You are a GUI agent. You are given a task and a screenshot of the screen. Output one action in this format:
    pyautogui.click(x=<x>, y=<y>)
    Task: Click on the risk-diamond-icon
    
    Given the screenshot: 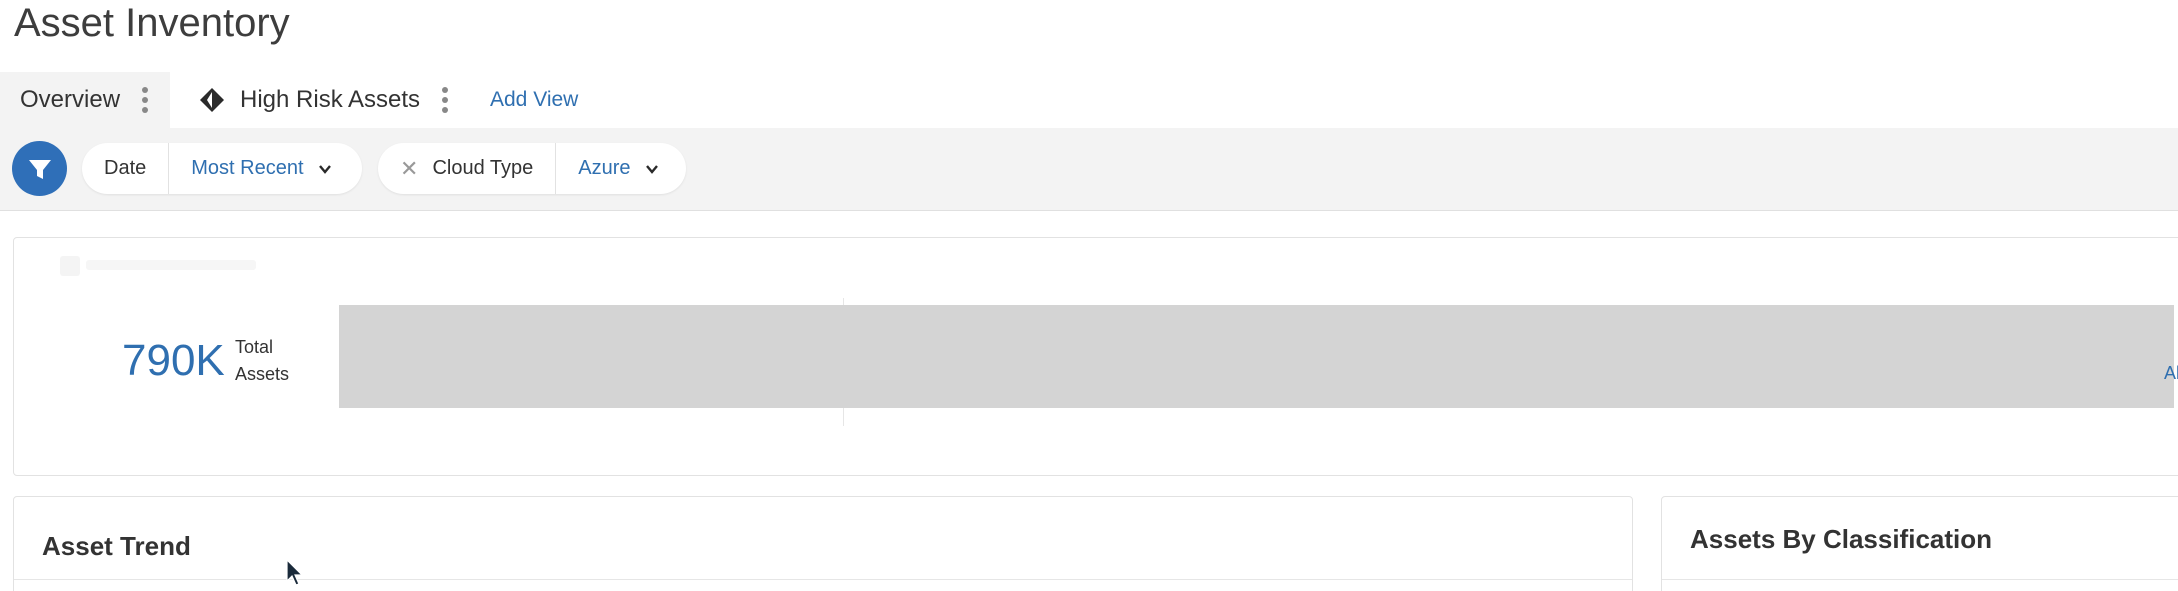 What is the action you would take?
    pyautogui.click(x=212, y=100)
    